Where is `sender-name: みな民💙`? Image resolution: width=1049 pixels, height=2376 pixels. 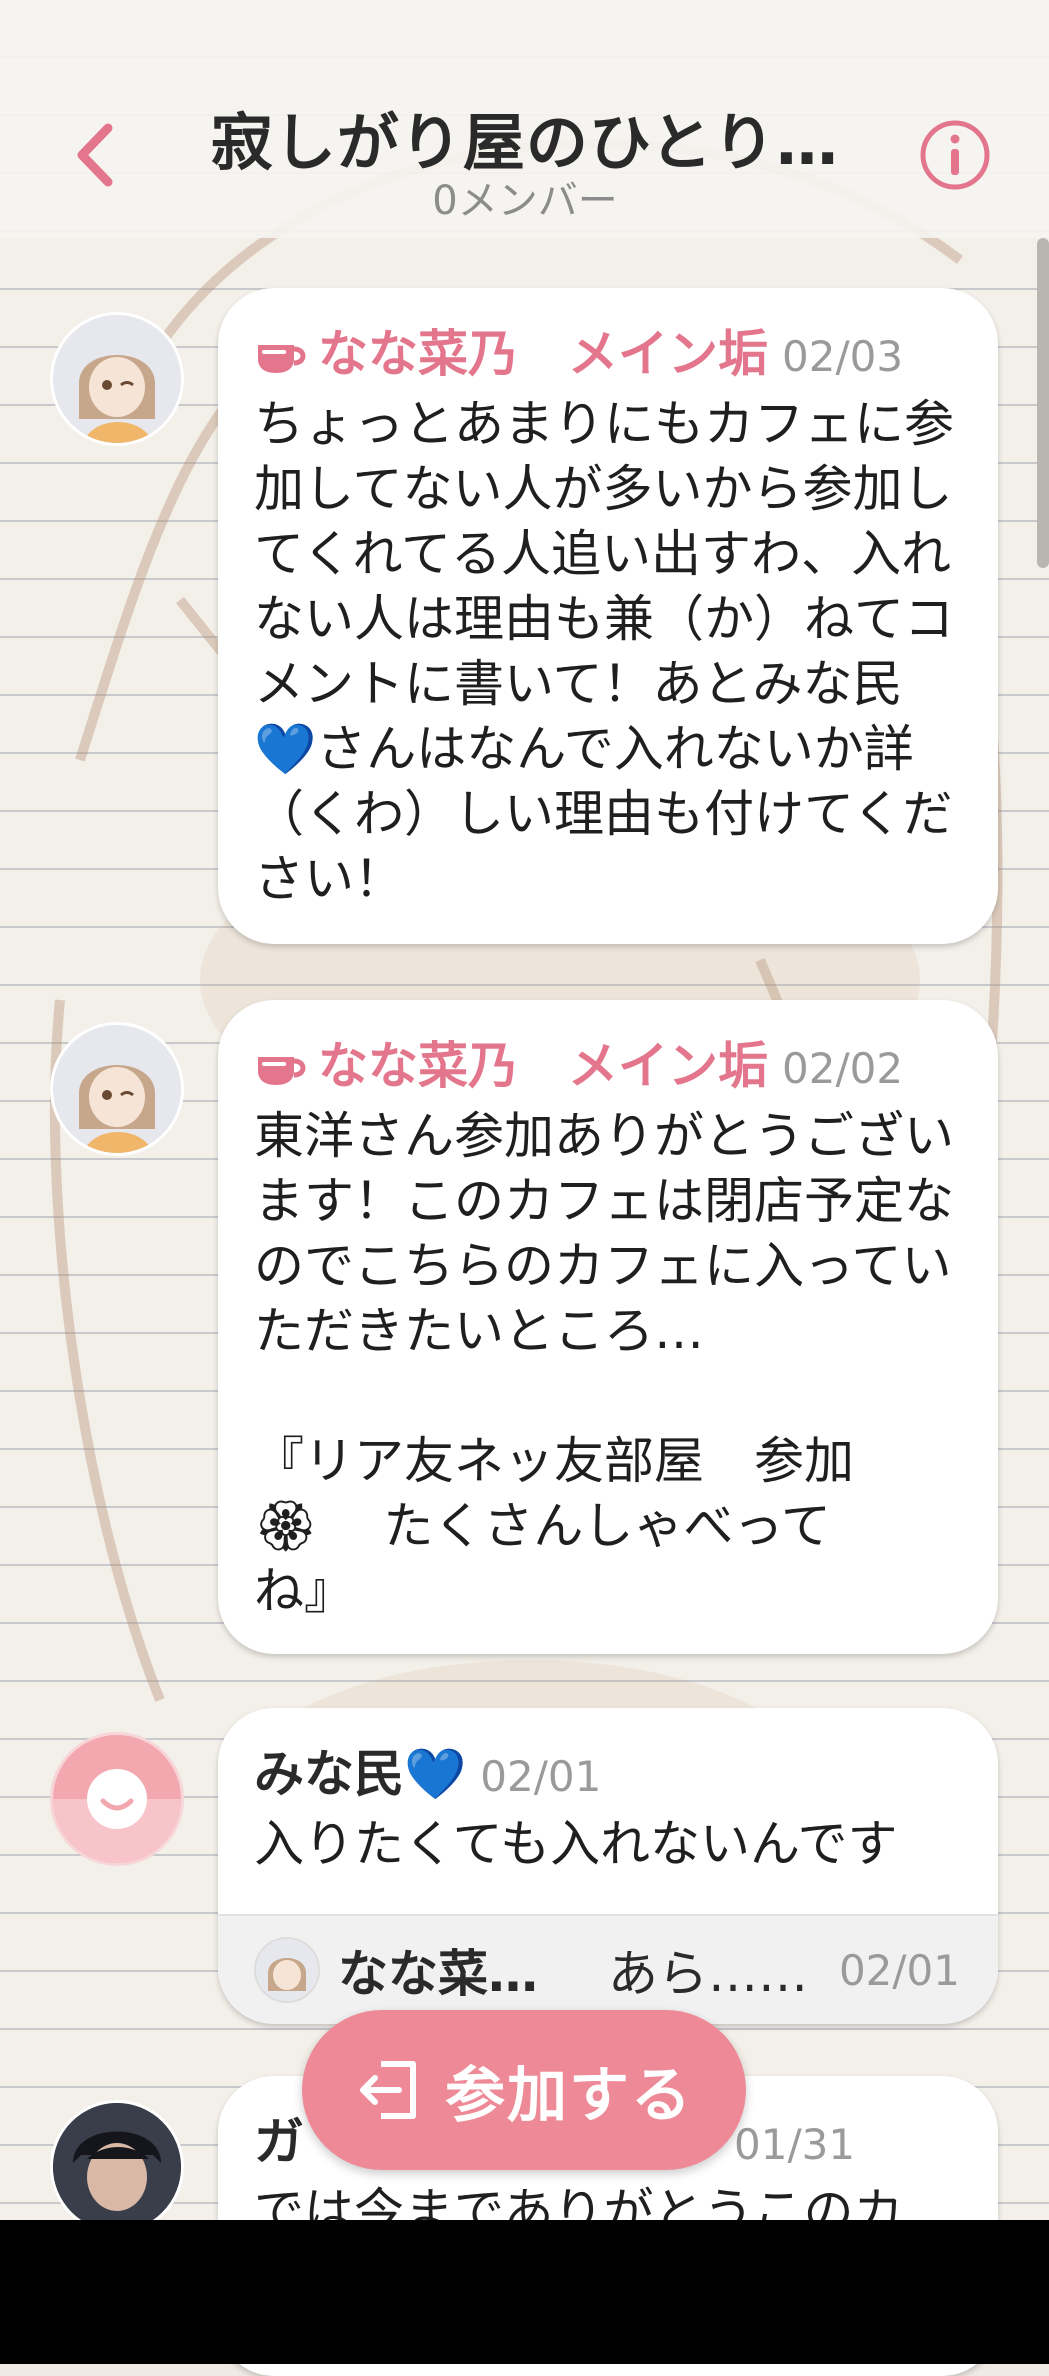
sender-name: みな民💙 is located at coordinates (360, 1770).